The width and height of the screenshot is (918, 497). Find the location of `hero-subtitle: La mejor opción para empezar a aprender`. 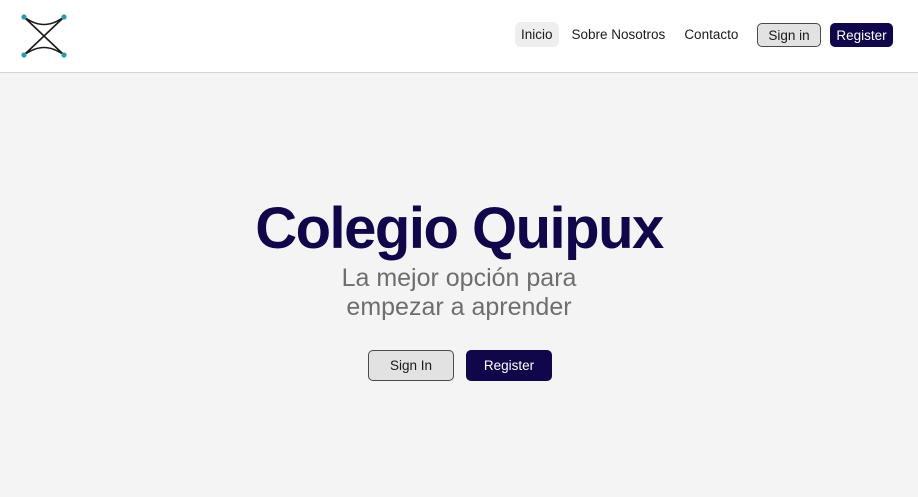

hero-subtitle: La mejor opción para empezar a aprender is located at coordinates (459, 292).